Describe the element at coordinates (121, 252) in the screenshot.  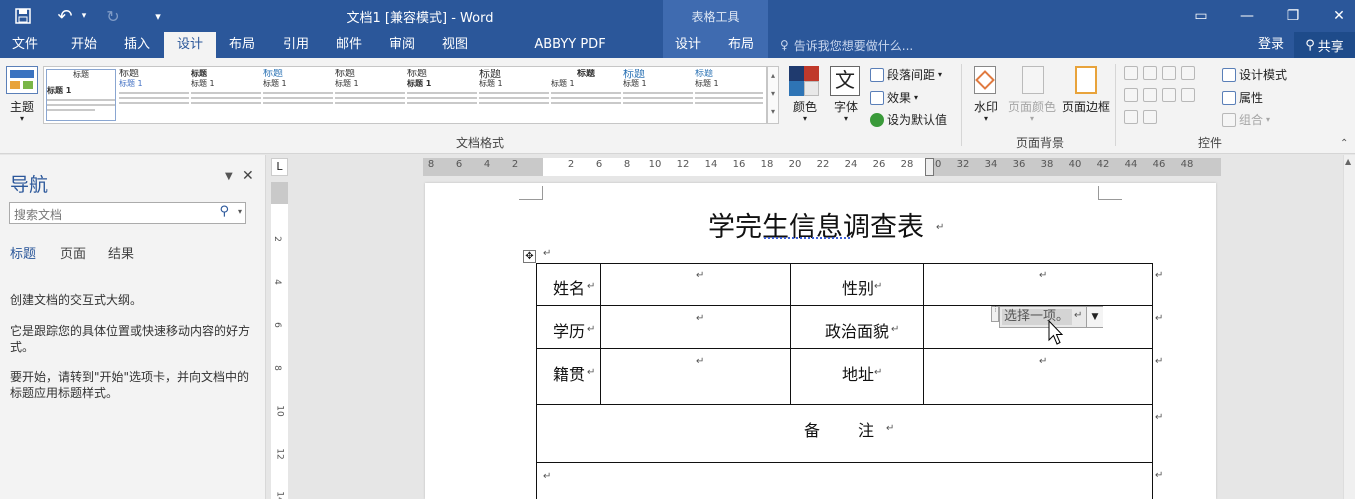
I see `tab-results: 结果` at that location.